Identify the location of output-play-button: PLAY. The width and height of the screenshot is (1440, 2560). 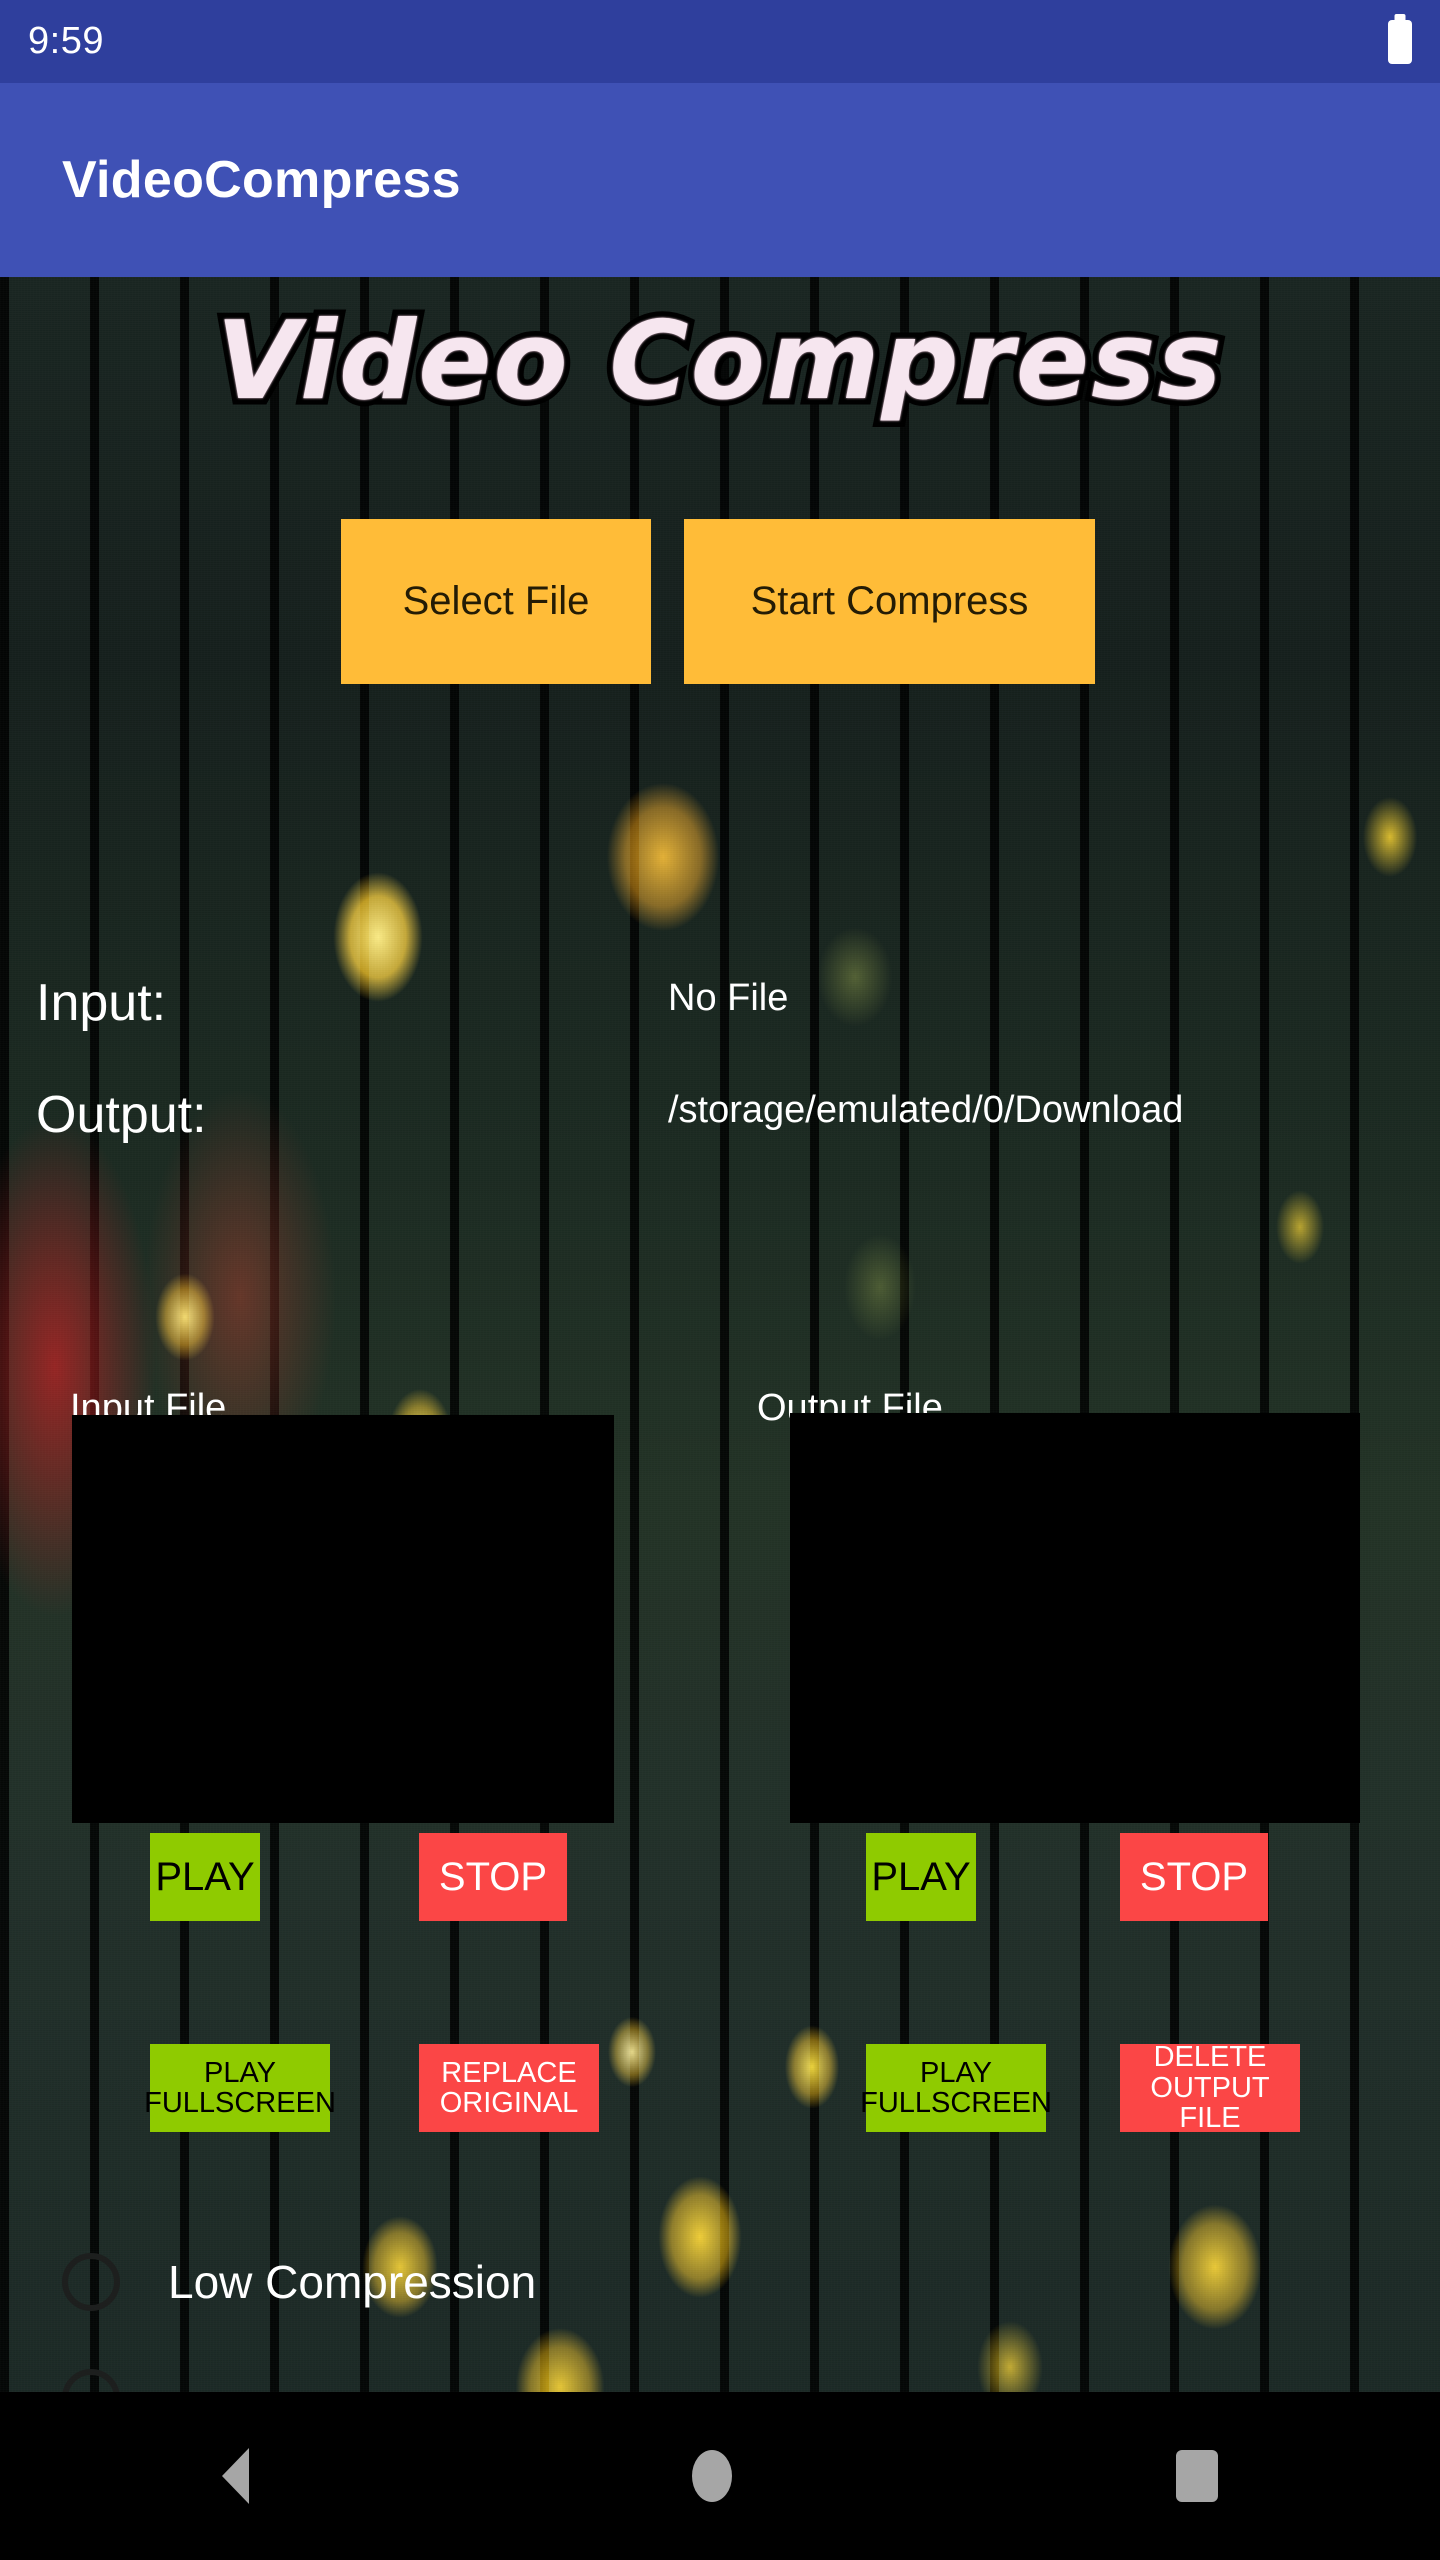
(921, 1877).